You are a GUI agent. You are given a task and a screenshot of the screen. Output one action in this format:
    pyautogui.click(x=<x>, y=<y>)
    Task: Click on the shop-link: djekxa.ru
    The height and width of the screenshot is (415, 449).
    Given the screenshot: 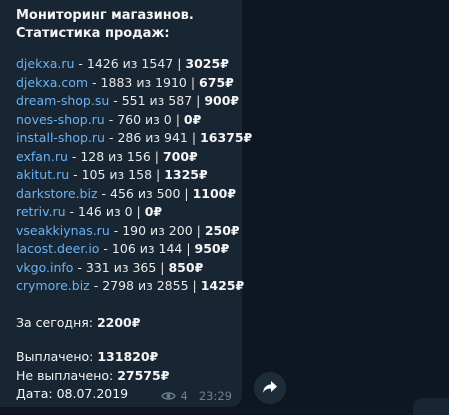 What is the action you would take?
    pyautogui.click(x=45, y=63)
    